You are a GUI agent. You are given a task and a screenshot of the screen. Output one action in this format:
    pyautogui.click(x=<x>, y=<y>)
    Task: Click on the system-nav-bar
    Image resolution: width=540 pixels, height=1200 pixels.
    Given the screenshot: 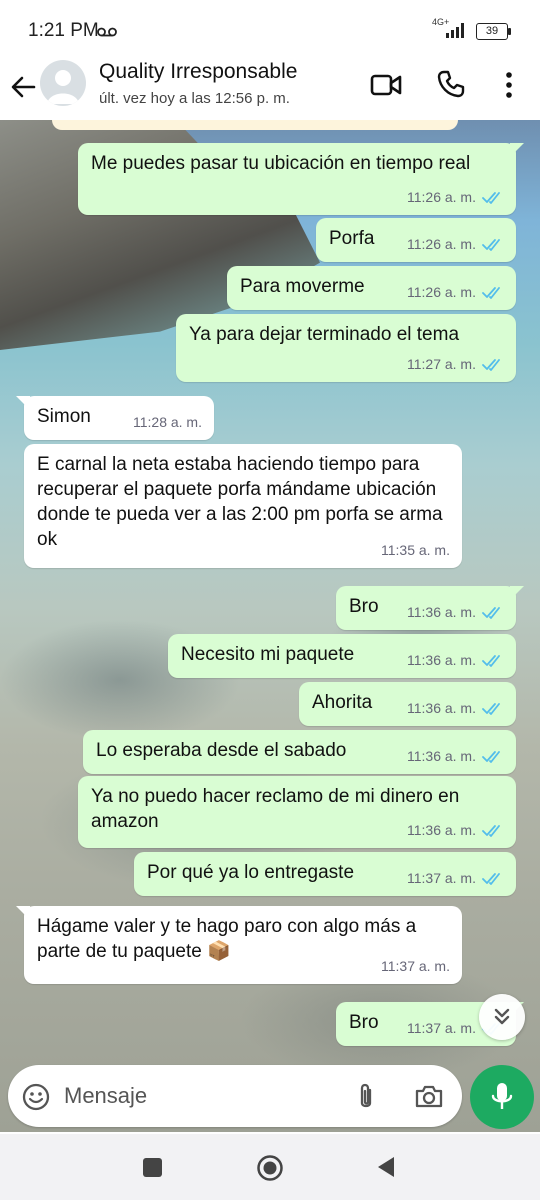 What is the action you would take?
    pyautogui.click(x=270, y=1167)
    